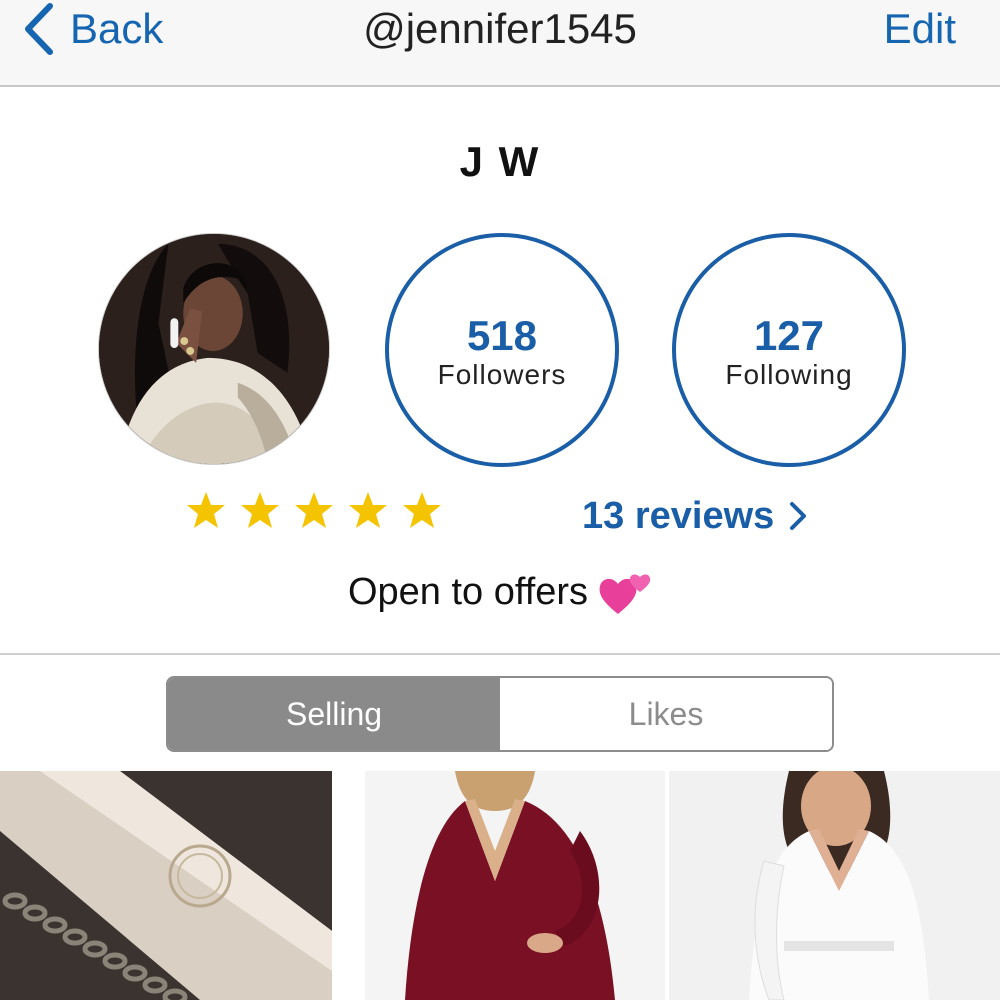  I want to click on followers-stat: 518 Followers, so click(502, 350).